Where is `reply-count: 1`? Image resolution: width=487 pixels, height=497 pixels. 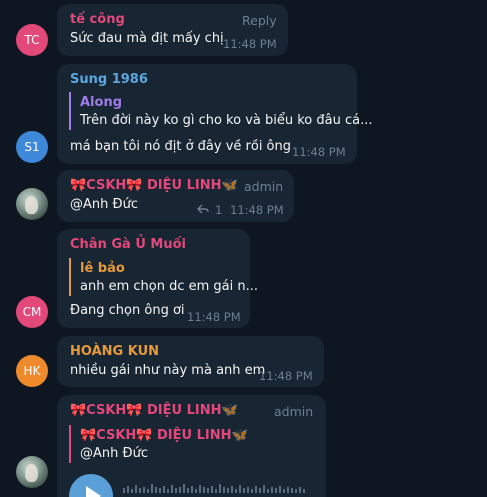 reply-count: 1 is located at coordinates (218, 210).